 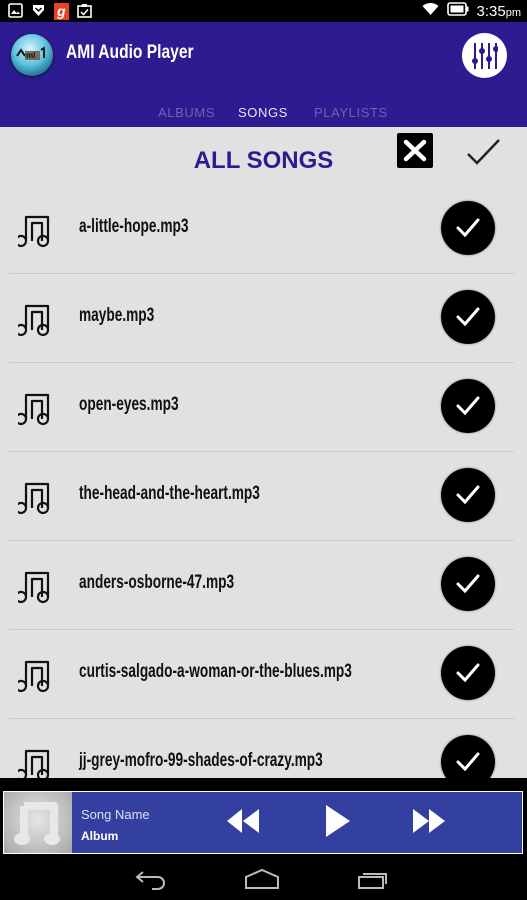 I want to click on home-icon, so click(x=262, y=878).